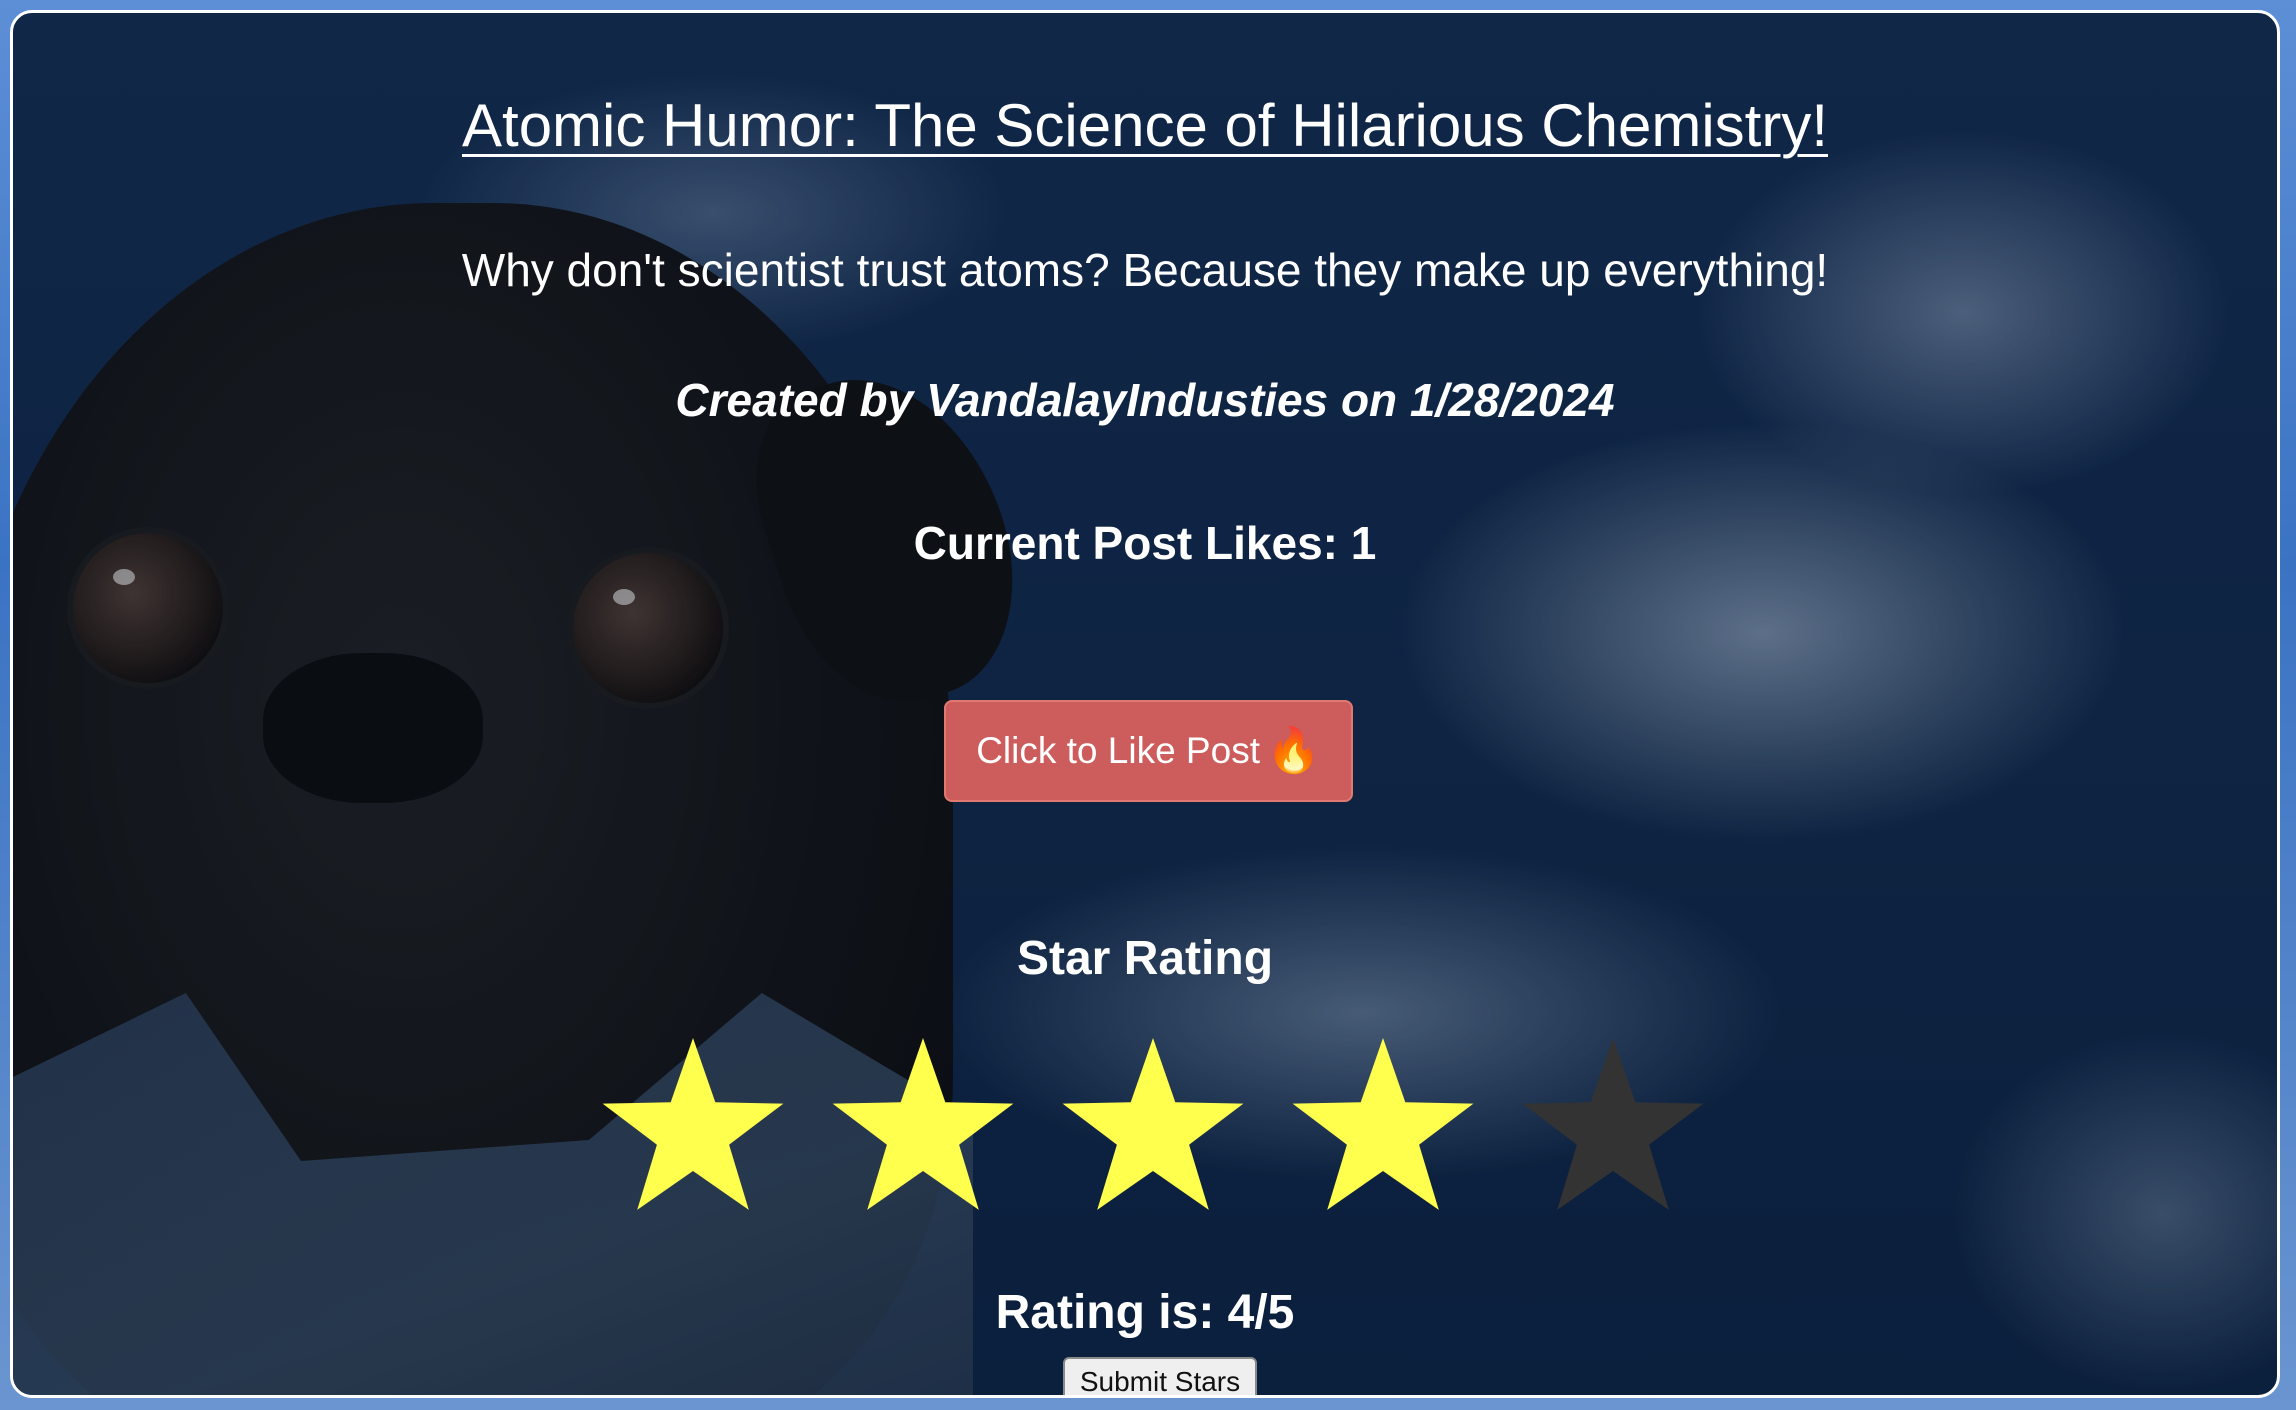 The height and width of the screenshot is (1410, 2296). I want to click on post-likes-count: Current Post Likes: 1, so click(1145, 543).